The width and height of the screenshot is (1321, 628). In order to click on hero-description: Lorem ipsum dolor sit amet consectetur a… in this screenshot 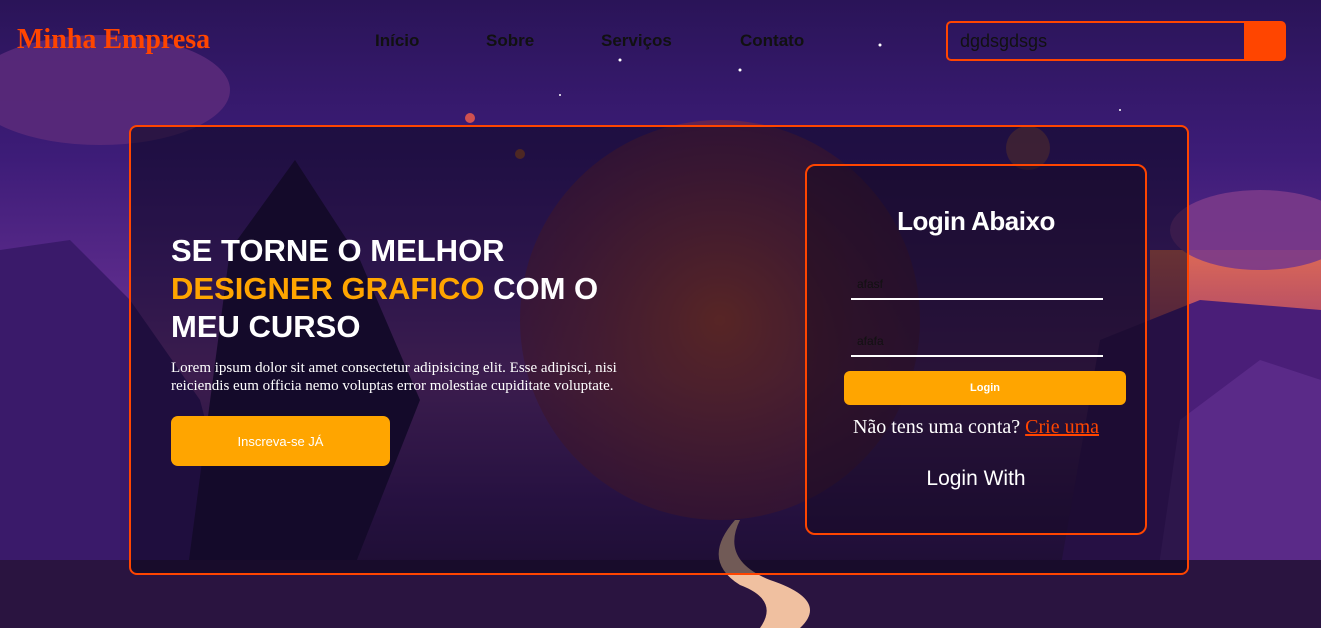, I will do `click(394, 377)`.